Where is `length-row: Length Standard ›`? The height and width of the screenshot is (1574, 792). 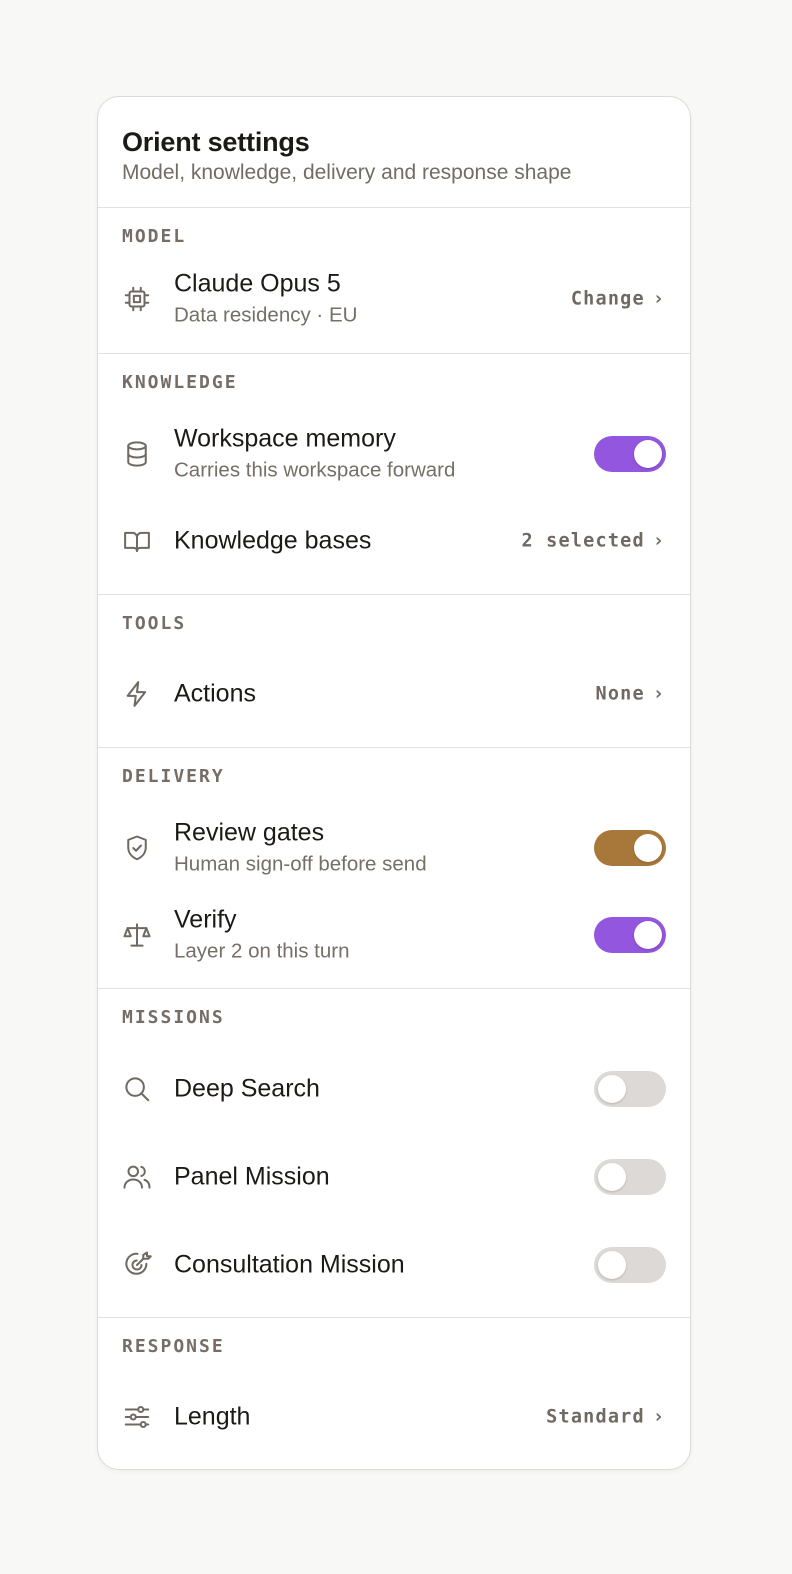 length-row: Length Standard › is located at coordinates (394, 1417).